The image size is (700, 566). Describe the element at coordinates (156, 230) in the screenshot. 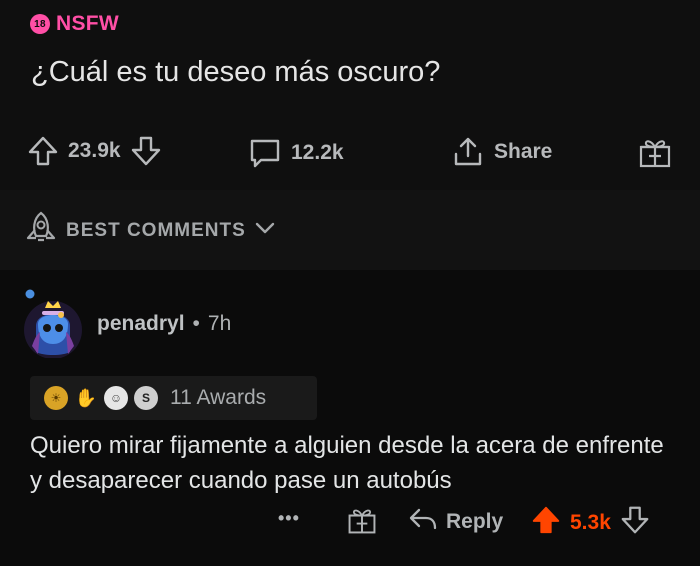

I see `sort-label: BEST COMMENTS` at that location.